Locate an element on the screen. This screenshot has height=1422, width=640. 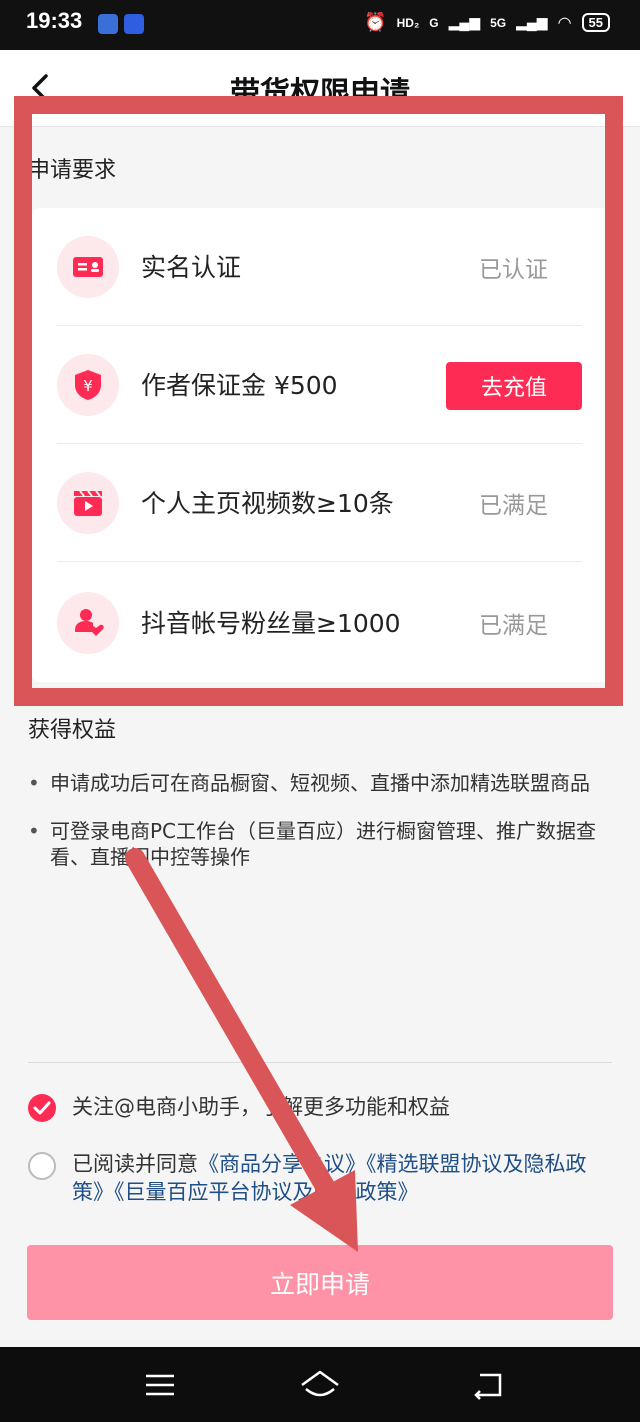
id-card-icon is located at coordinates (88, 267).